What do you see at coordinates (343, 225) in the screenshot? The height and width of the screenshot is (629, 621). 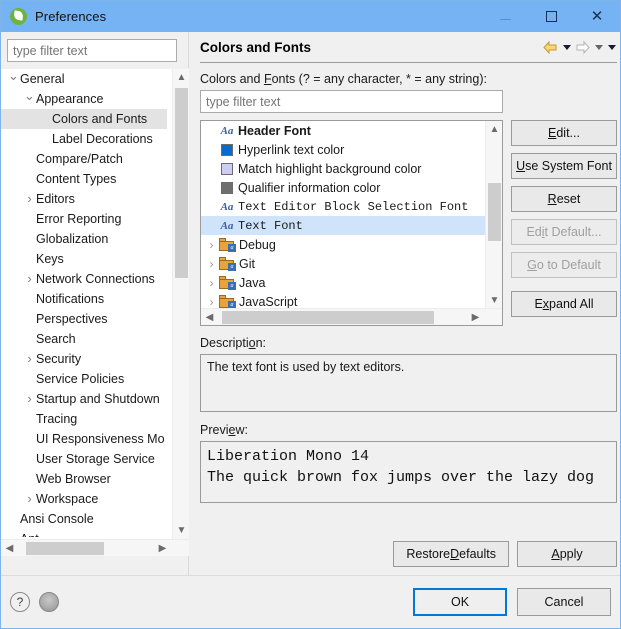 I see `colors-fonts-row: Aa Text Font` at bounding box center [343, 225].